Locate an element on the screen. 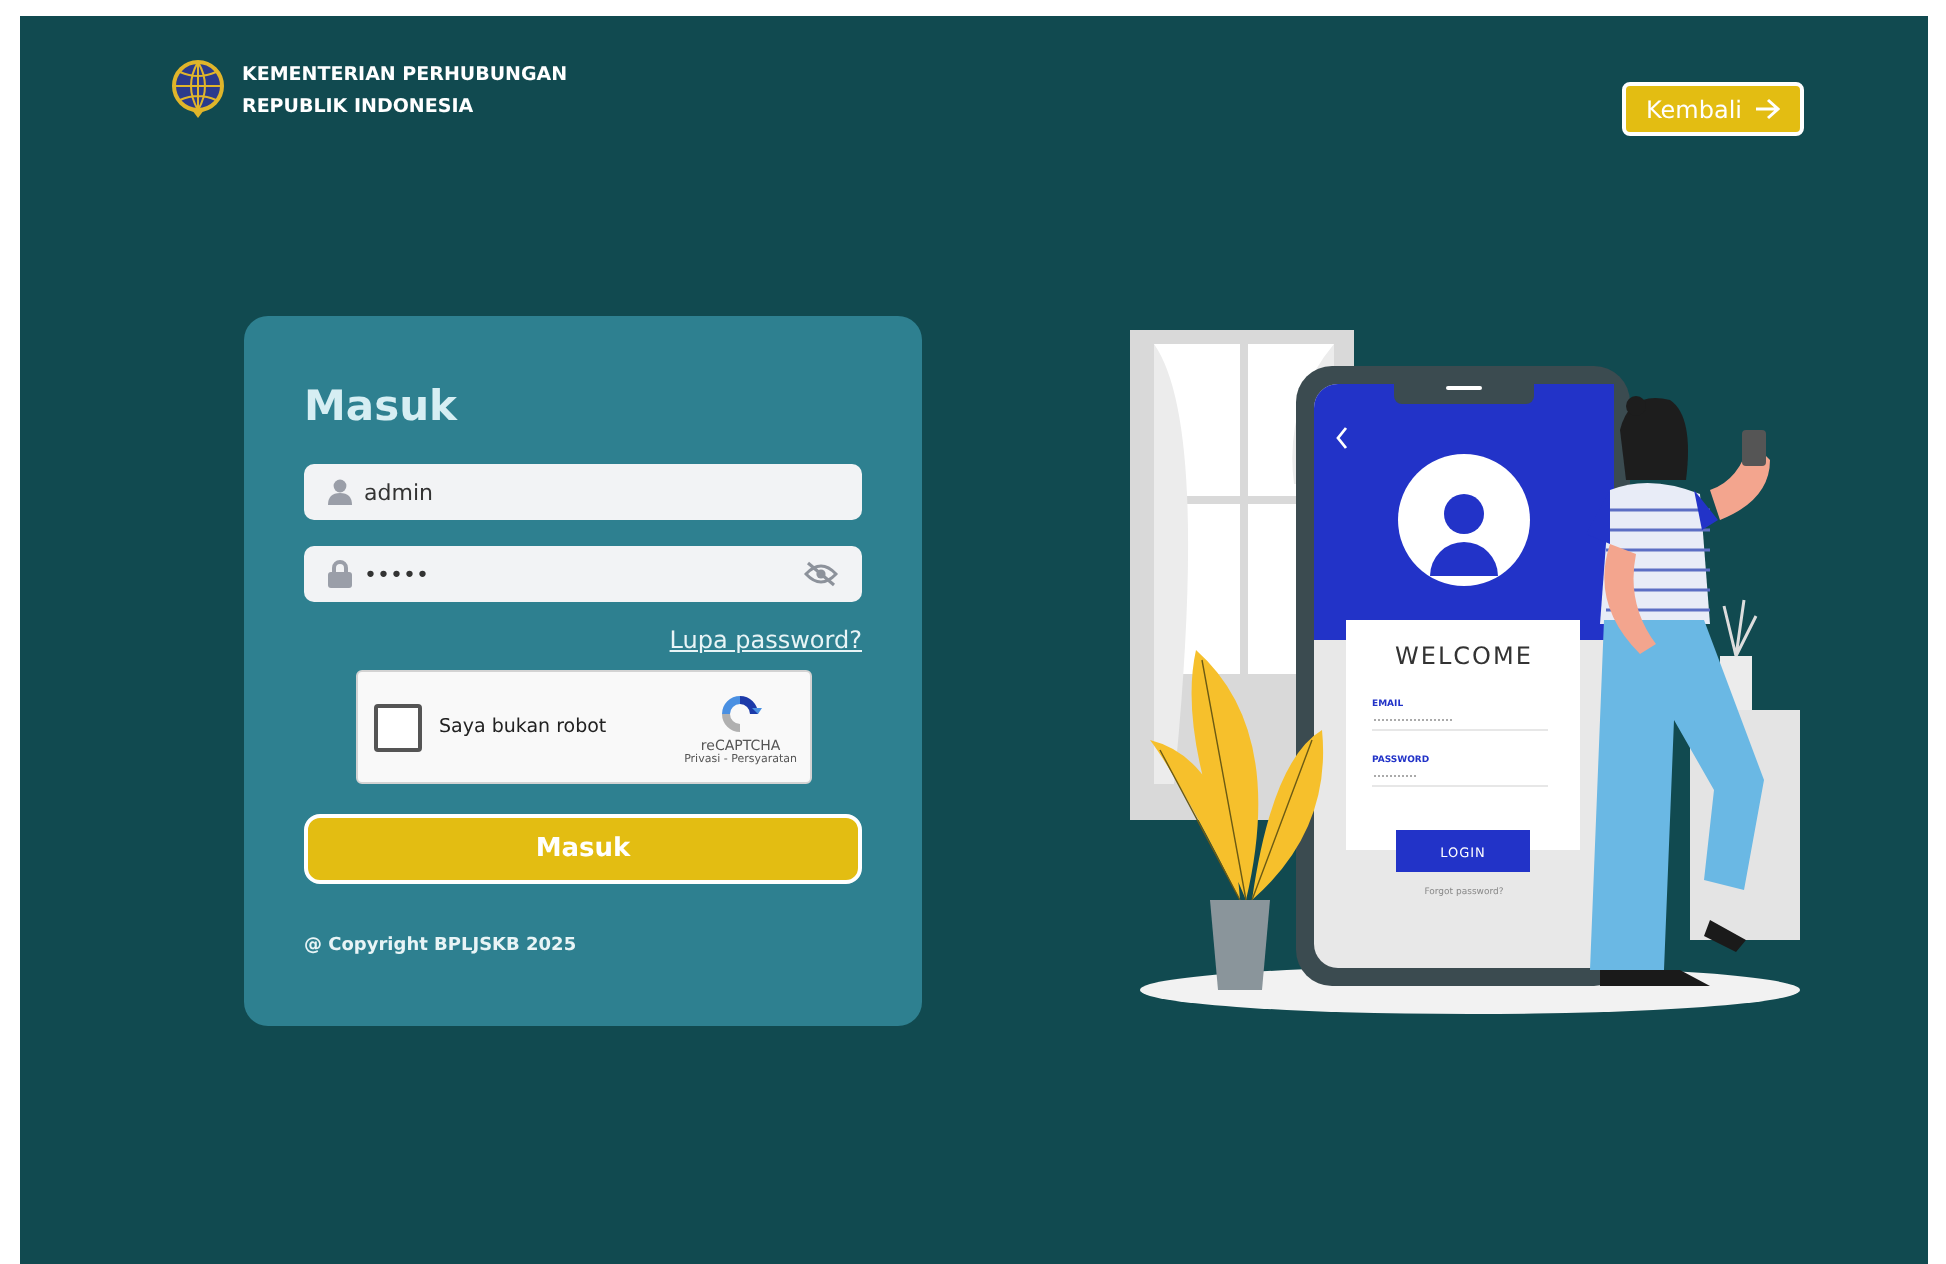 The height and width of the screenshot is (1264, 1946). copyright-text: @ Copyright BPLJSKB 2025 is located at coordinates (441, 946).